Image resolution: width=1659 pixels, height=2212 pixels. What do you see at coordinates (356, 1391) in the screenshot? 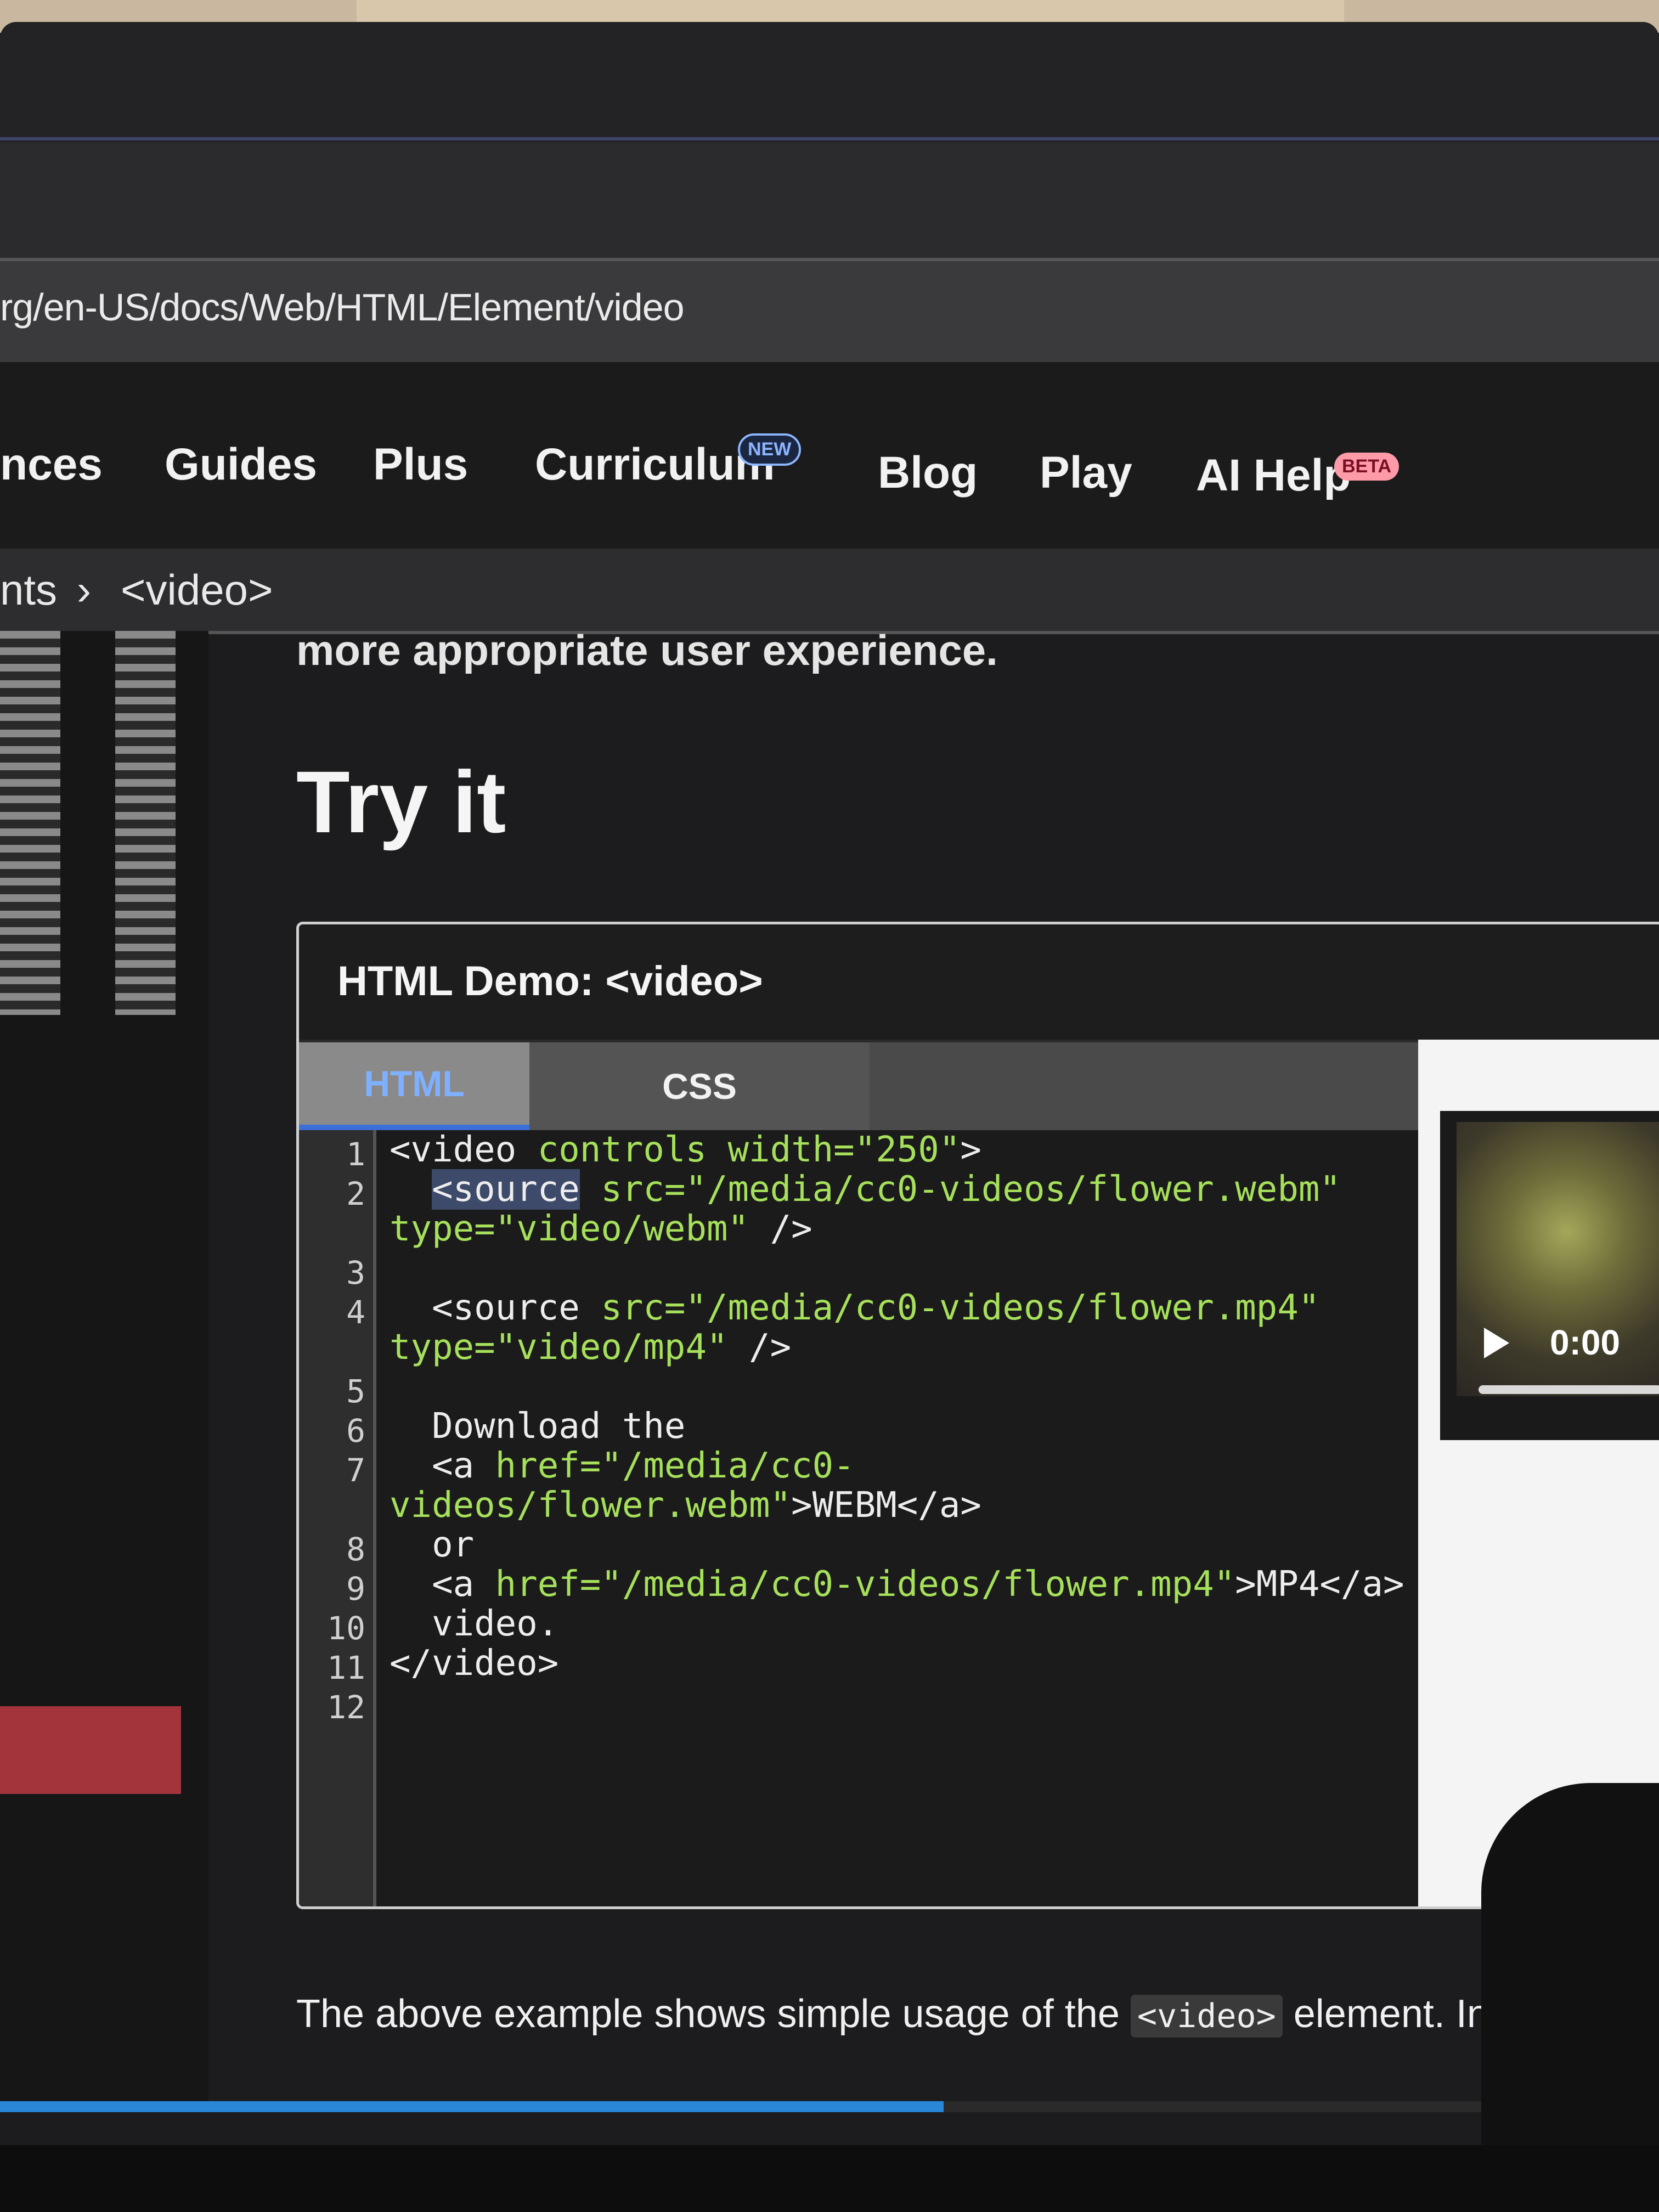
I see `line-number: 5` at bounding box center [356, 1391].